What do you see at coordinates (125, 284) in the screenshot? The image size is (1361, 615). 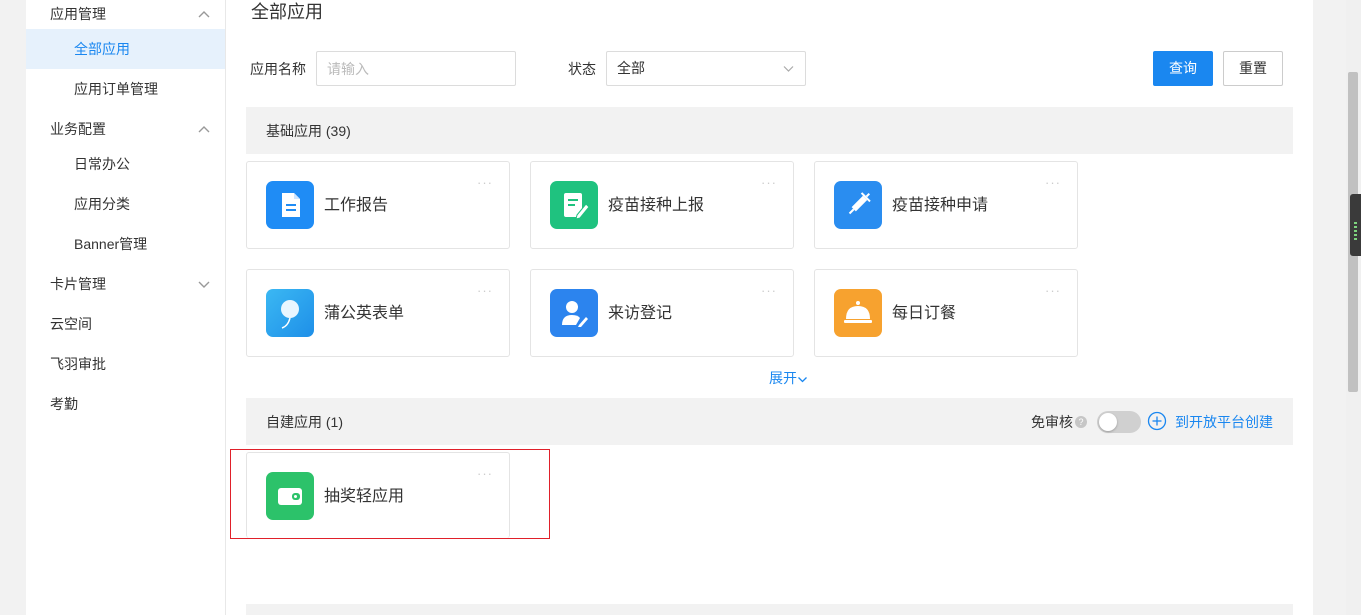 I see `sidebar-group-card-management: 卡片管理` at bounding box center [125, 284].